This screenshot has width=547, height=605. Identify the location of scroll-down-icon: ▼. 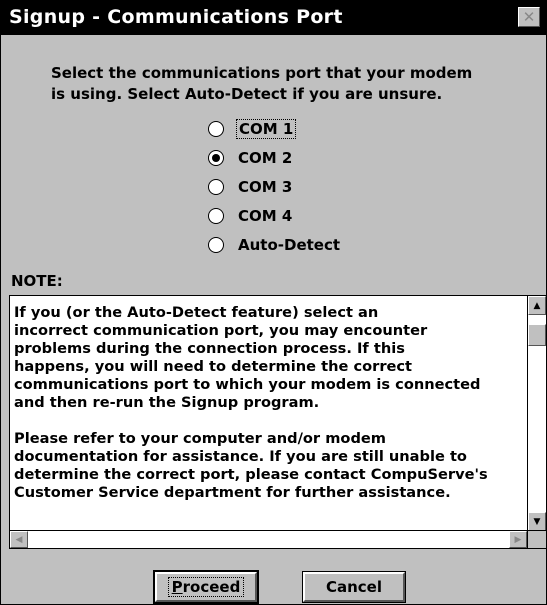
(537, 521).